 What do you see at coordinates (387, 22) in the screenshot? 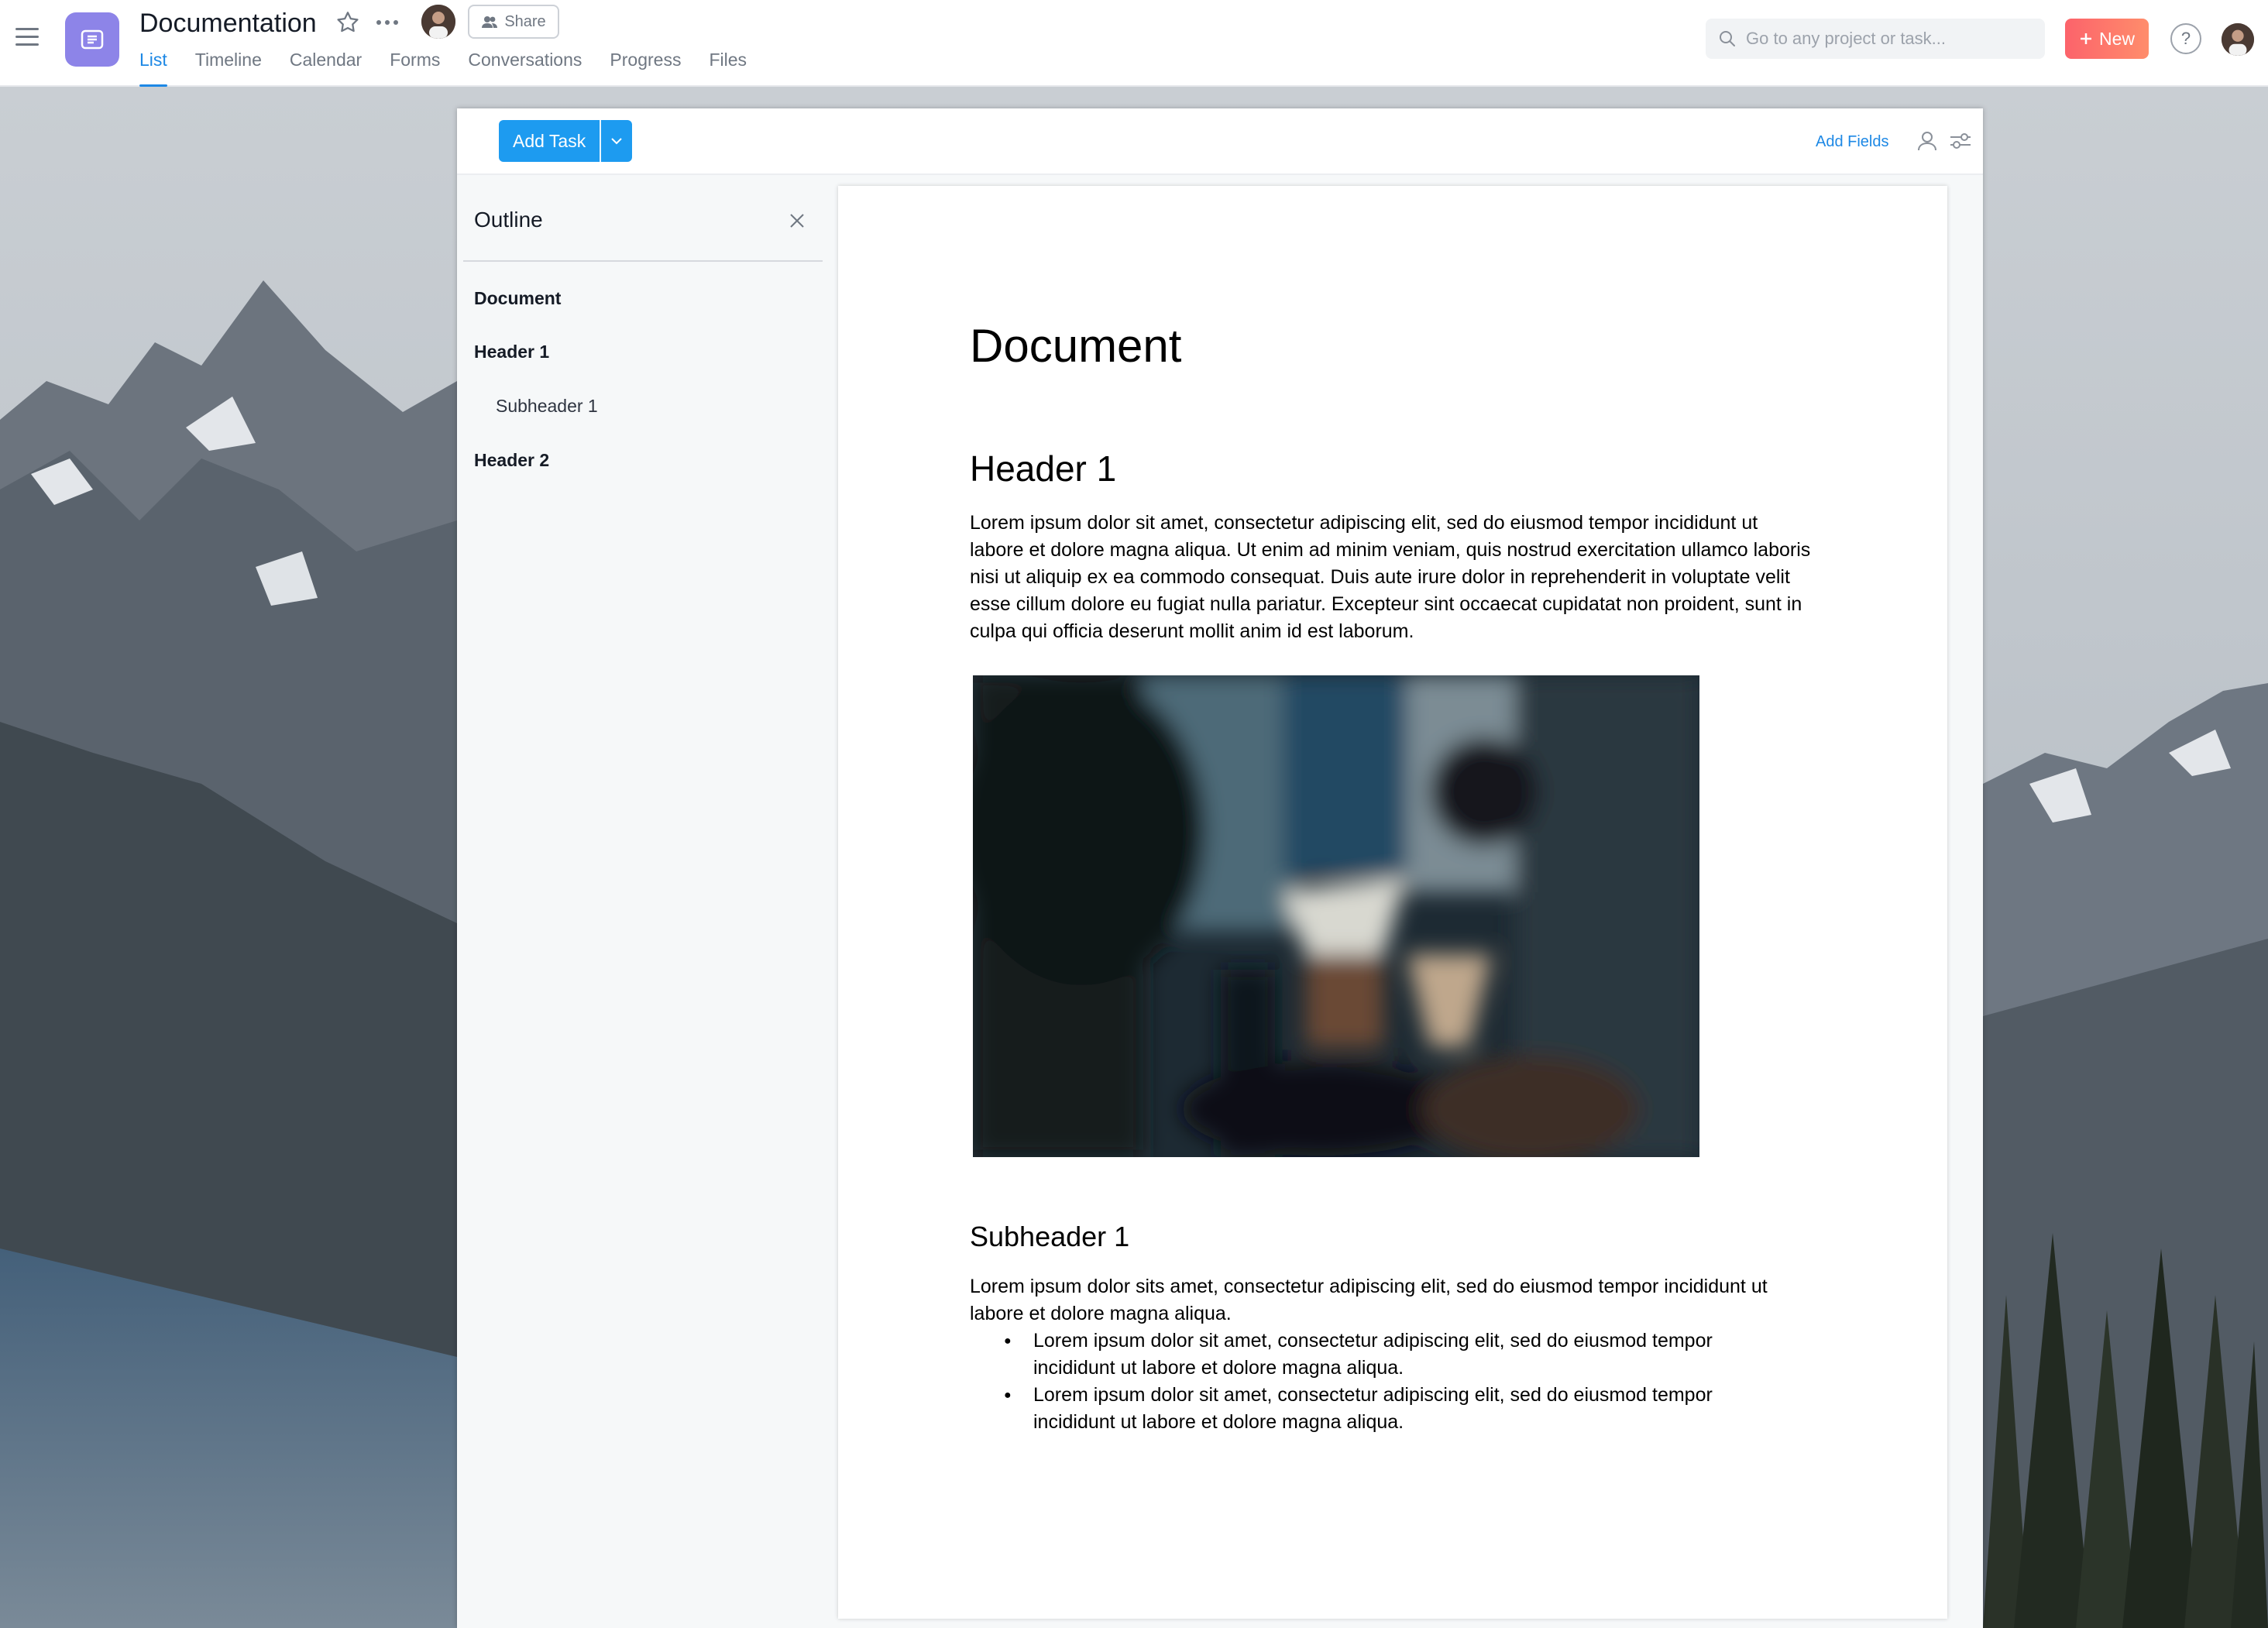
I see `more-options-icon` at bounding box center [387, 22].